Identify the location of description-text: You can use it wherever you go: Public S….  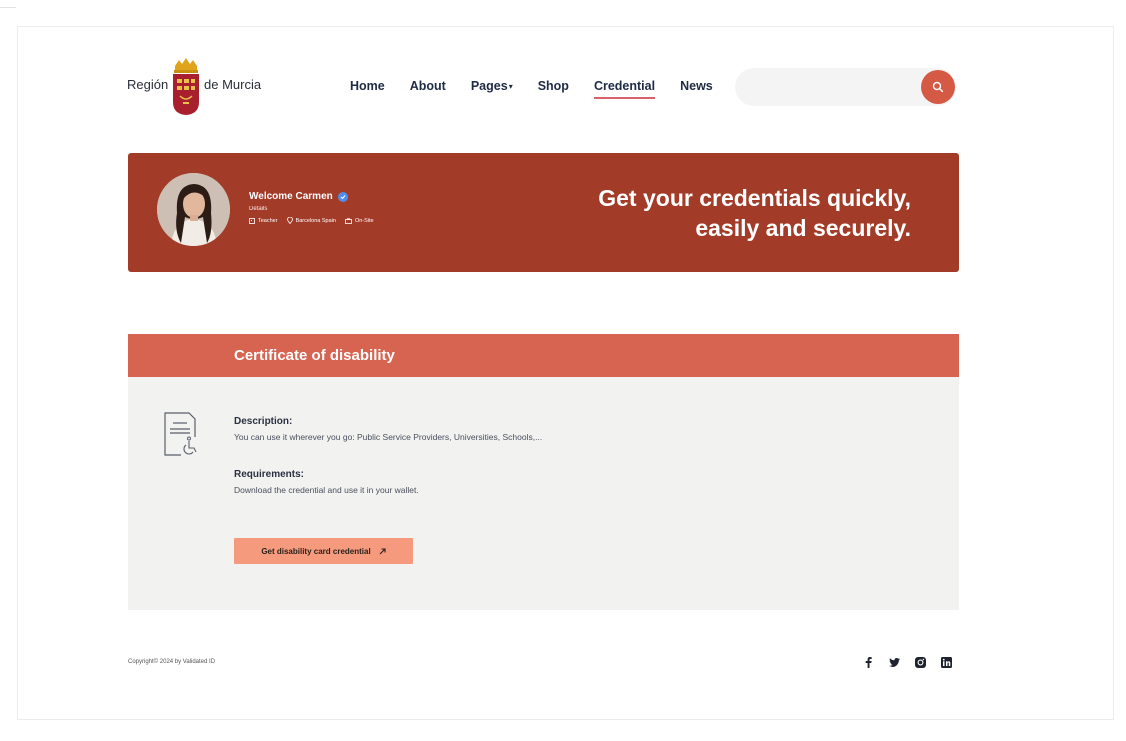
(388, 437).